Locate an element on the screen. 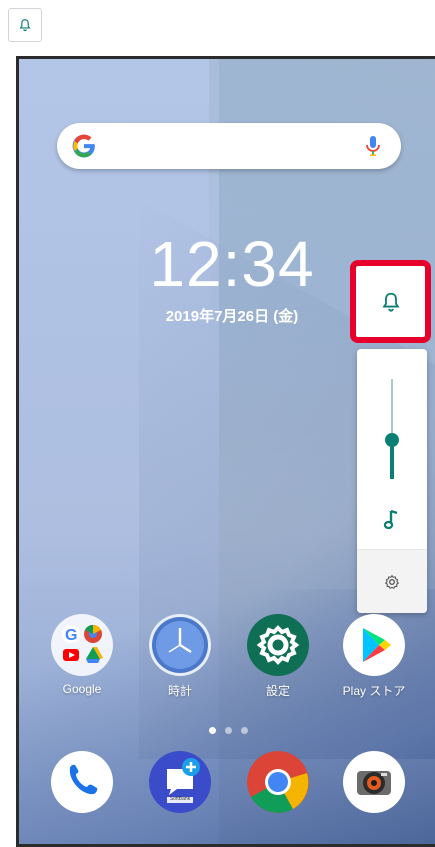 The image size is (435, 847). chrome-icon is located at coordinates (278, 782).